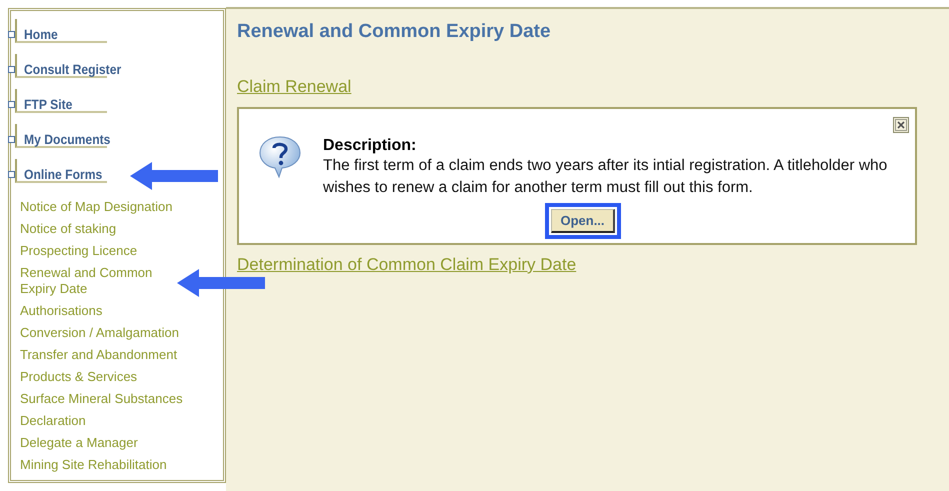  Describe the element at coordinates (73, 69) in the screenshot. I see `nav-link: Consult Register` at that location.